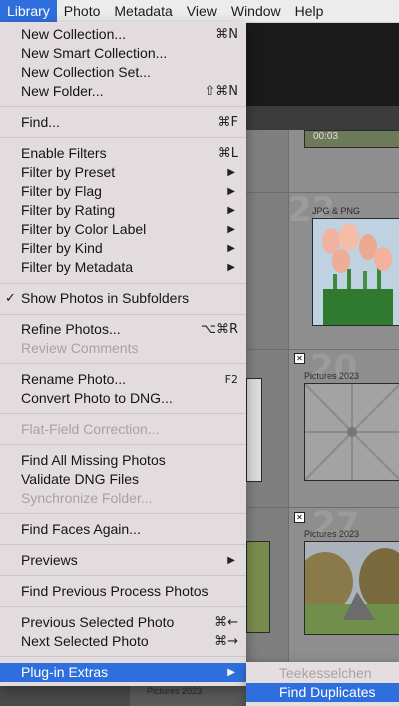  I want to click on shortcut-label: ⌘→, so click(226, 641).